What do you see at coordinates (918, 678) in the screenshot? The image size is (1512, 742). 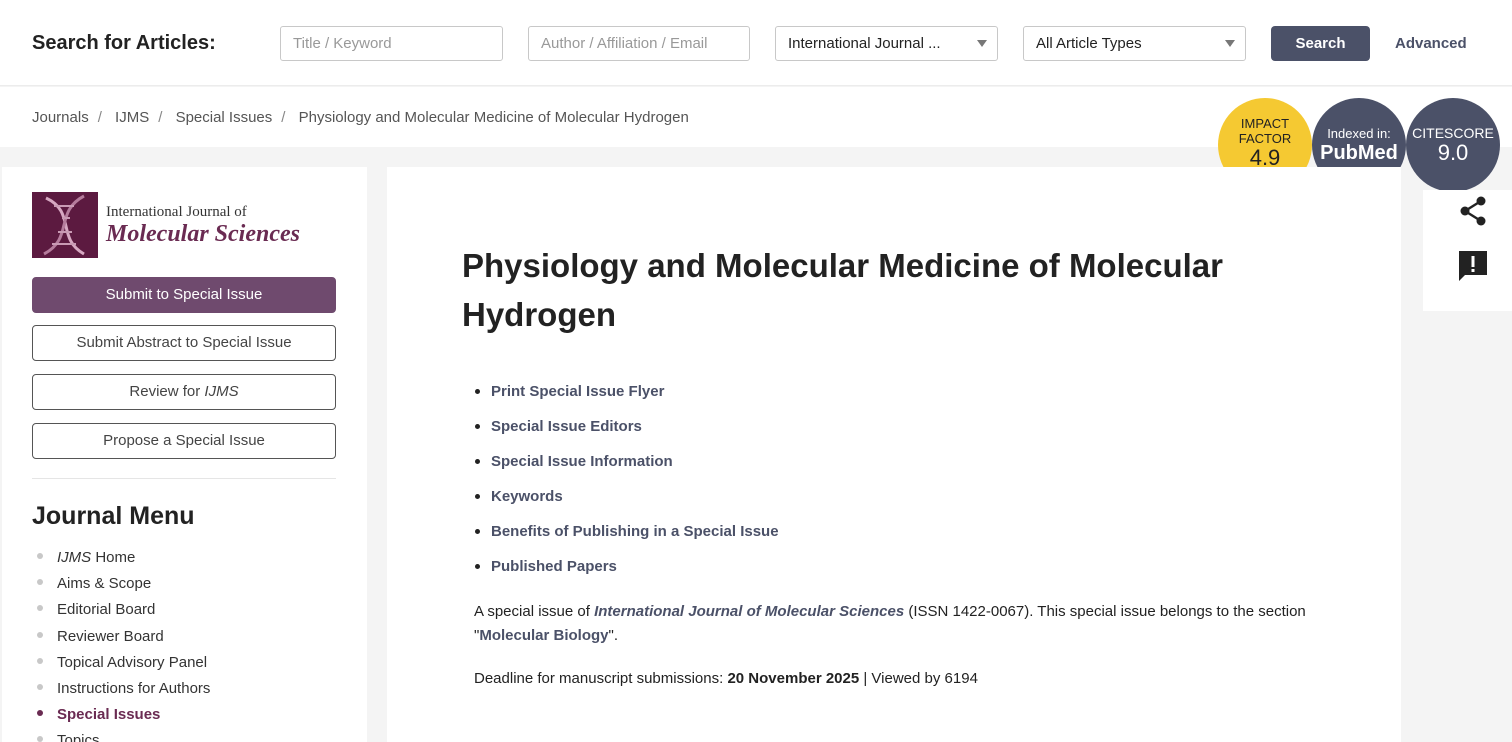 I see `view-count: | Viewed by 6194` at bounding box center [918, 678].